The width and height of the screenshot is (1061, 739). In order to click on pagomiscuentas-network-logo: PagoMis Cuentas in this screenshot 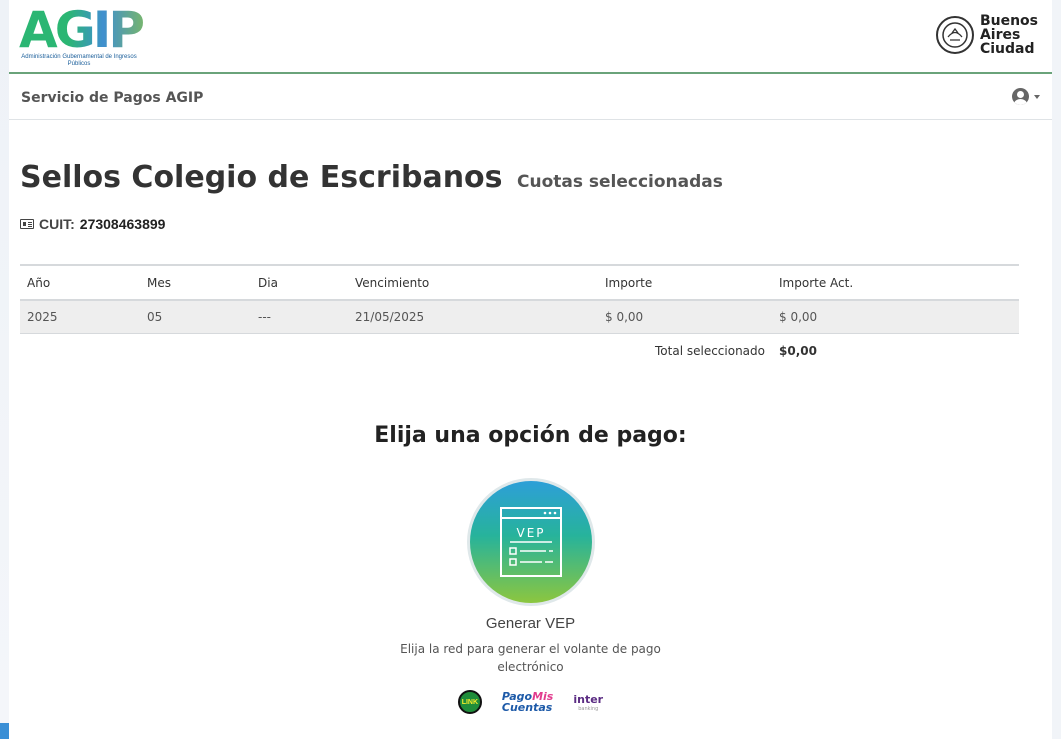, I will do `click(527, 702)`.